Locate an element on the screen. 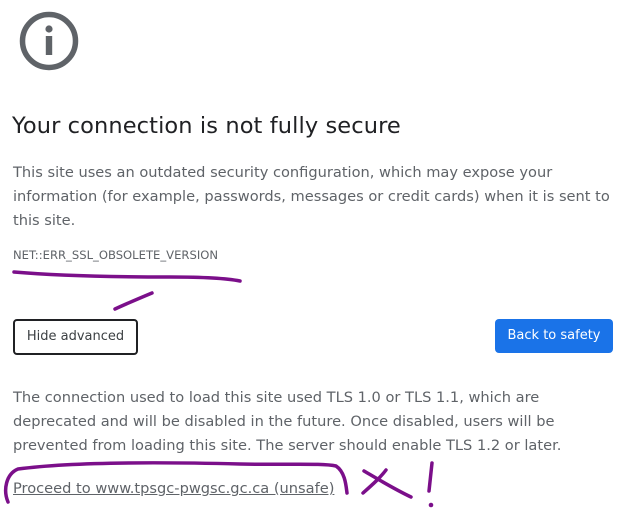 The image size is (634, 512). info-circle-icon is located at coordinates (49, 41).